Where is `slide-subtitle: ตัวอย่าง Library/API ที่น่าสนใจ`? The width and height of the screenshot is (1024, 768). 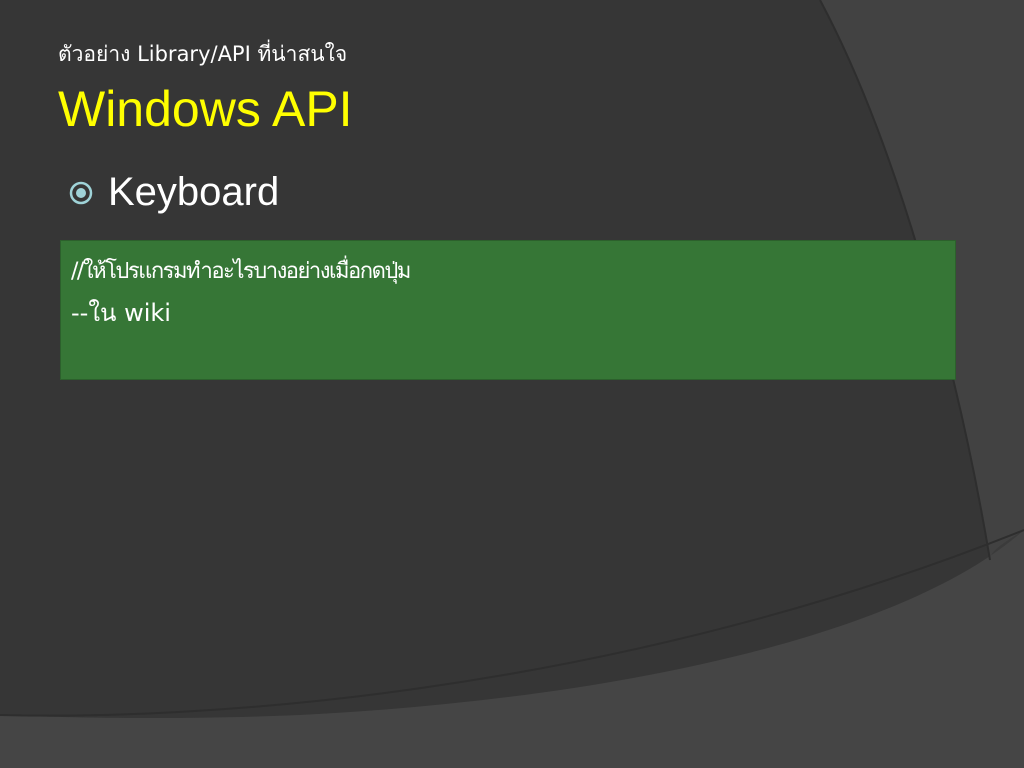 slide-subtitle: ตัวอย่าง Library/API ที่น่าสนใจ is located at coordinates (203, 54).